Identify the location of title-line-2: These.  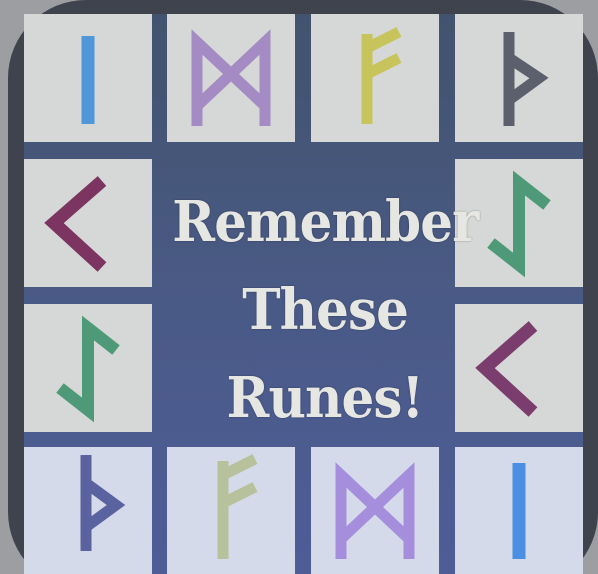
(325, 310).